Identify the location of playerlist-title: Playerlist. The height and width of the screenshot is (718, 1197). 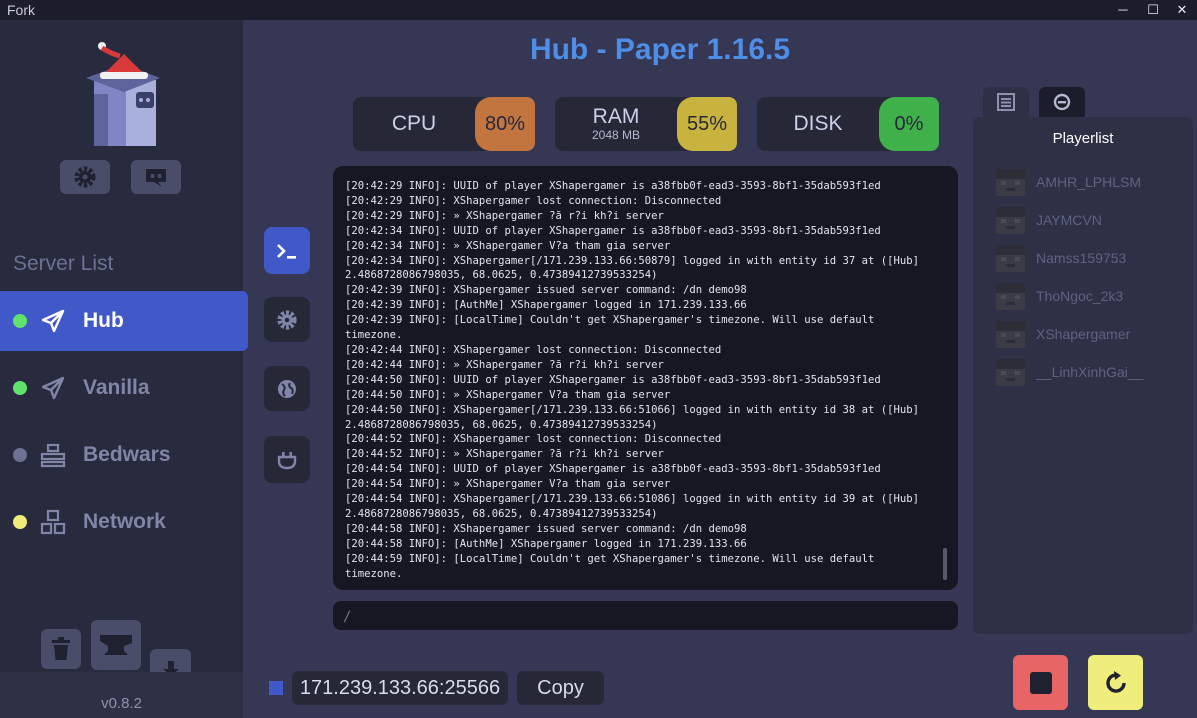
(1083, 138).